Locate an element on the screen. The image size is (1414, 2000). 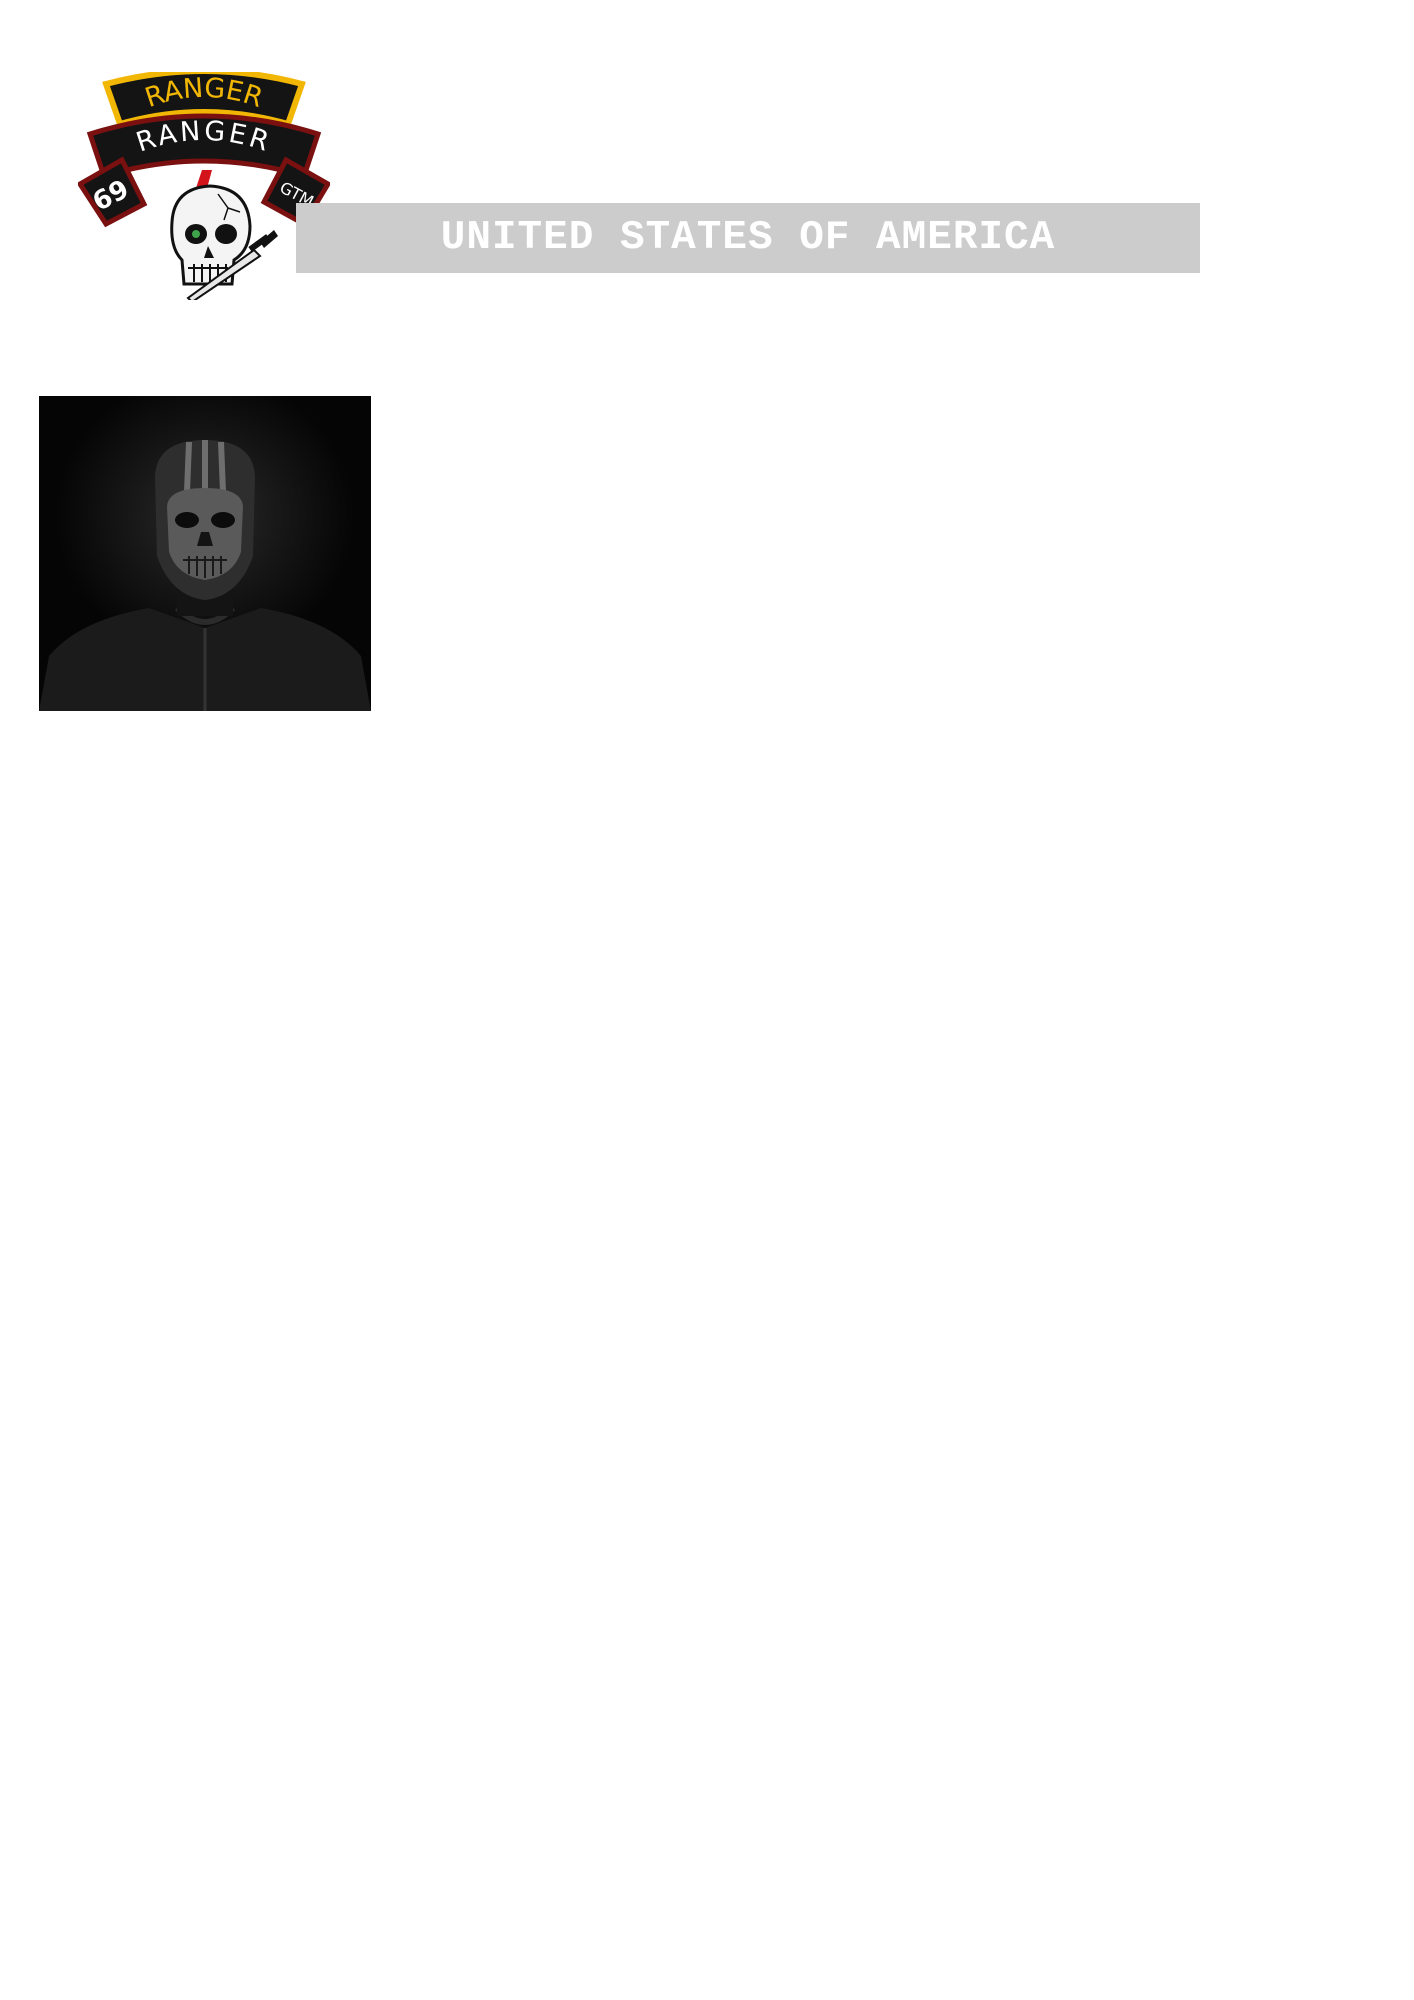
banner-title: UNITED STATES OF AMERICA is located at coordinates (748, 238).